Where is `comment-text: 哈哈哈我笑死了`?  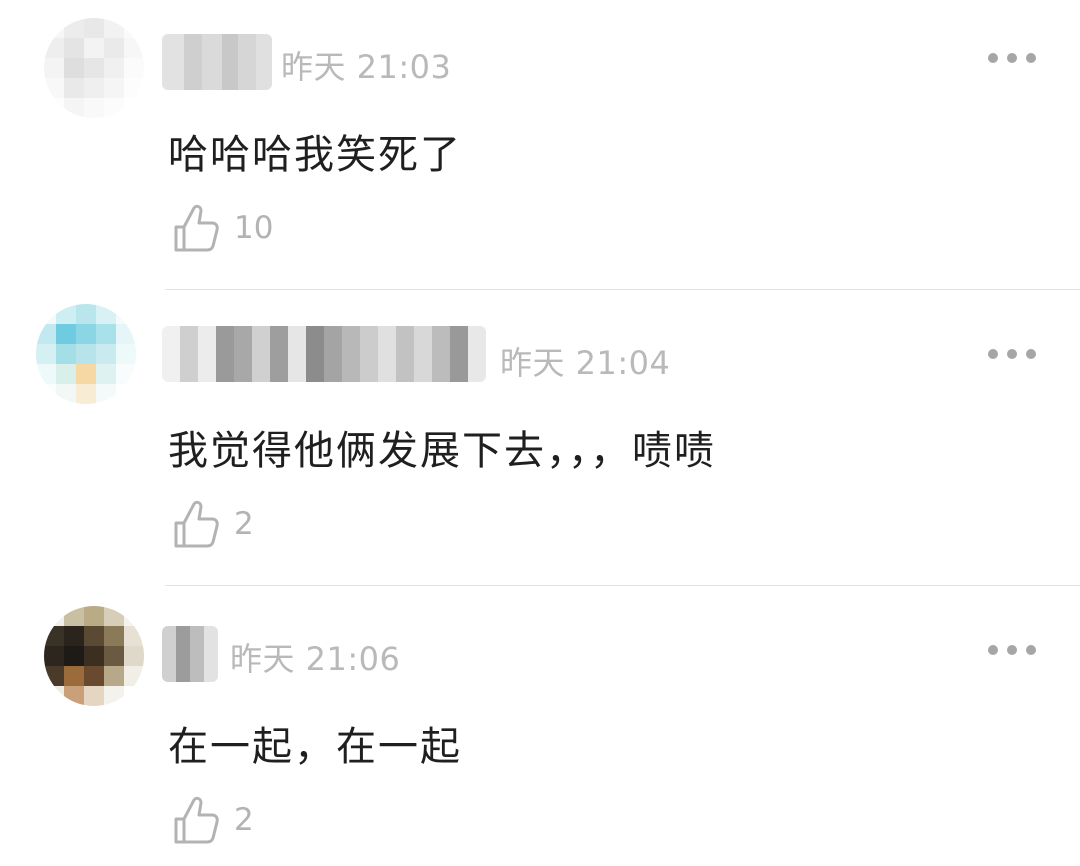
comment-text: 哈哈哈我笑死了 is located at coordinates (315, 155).